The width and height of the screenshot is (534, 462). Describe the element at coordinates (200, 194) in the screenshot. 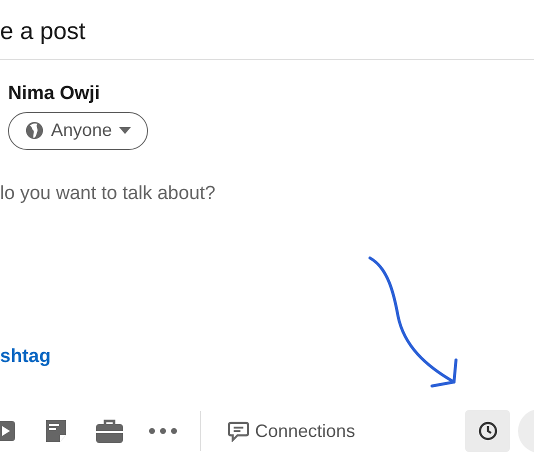

I see `post-text-field: lo you want to talk about?` at that location.